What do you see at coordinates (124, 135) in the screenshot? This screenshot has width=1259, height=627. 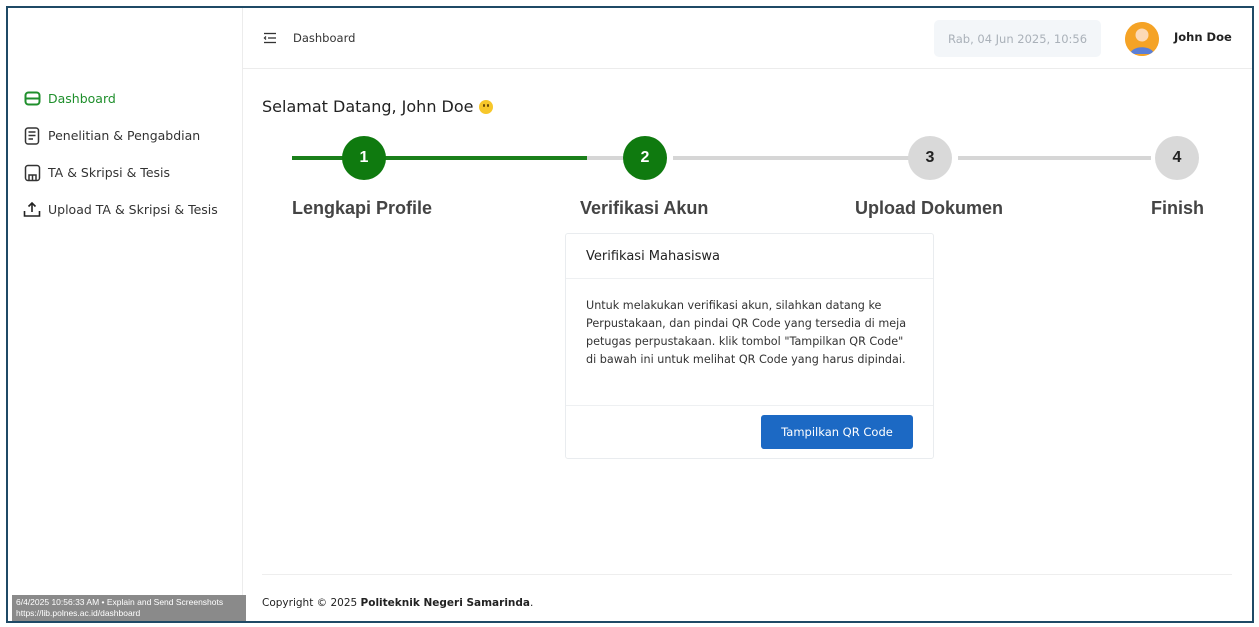 I see `sidebar-item-label: Penelitian & Pengabdian` at bounding box center [124, 135].